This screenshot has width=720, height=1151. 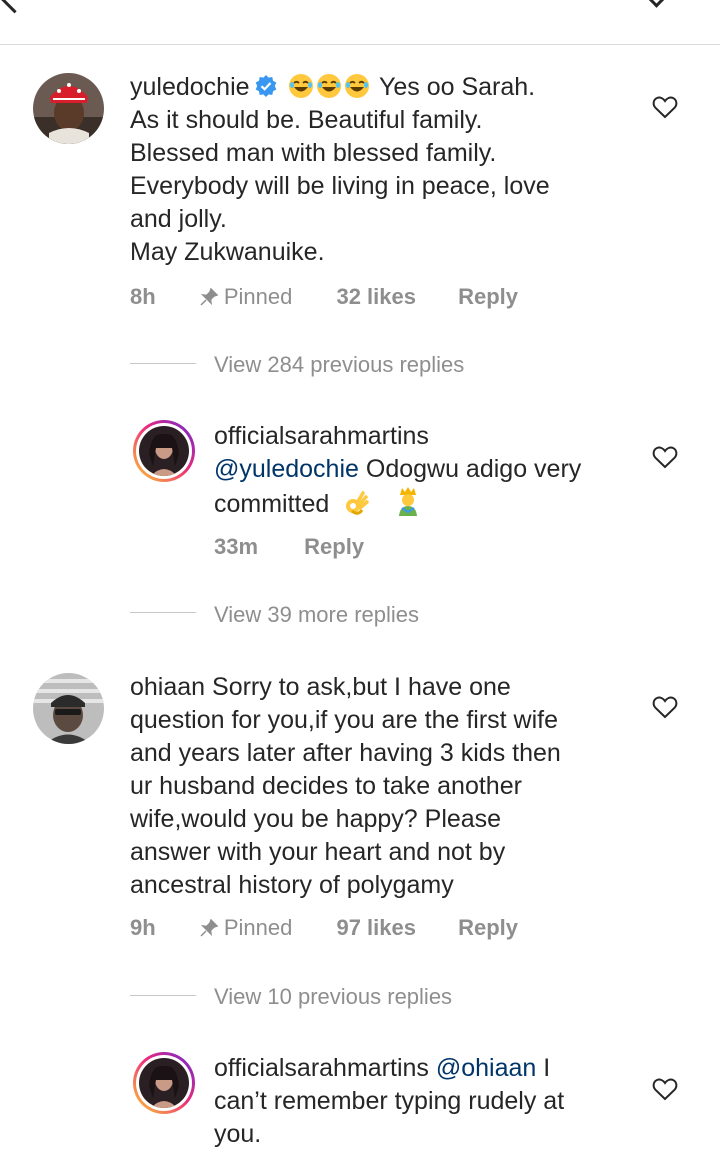 I want to click on comment-time: 8h, so click(x=143, y=296).